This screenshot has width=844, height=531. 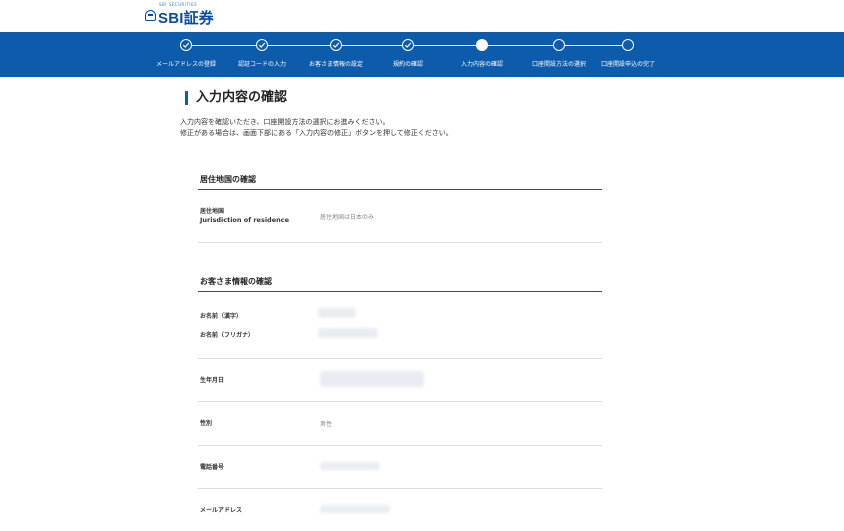 I want to click on residence-label-jp: 居住地国, so click(x=212, y=211).